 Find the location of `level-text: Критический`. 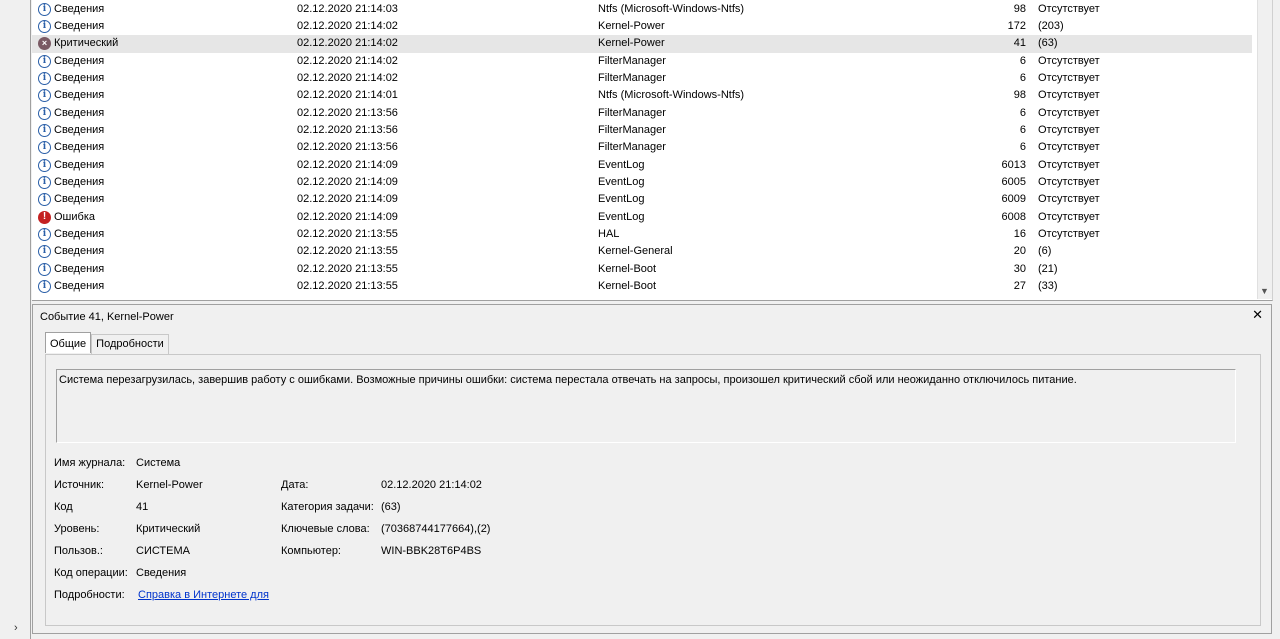

level-text: Критический is located at coordinates (86, 43).